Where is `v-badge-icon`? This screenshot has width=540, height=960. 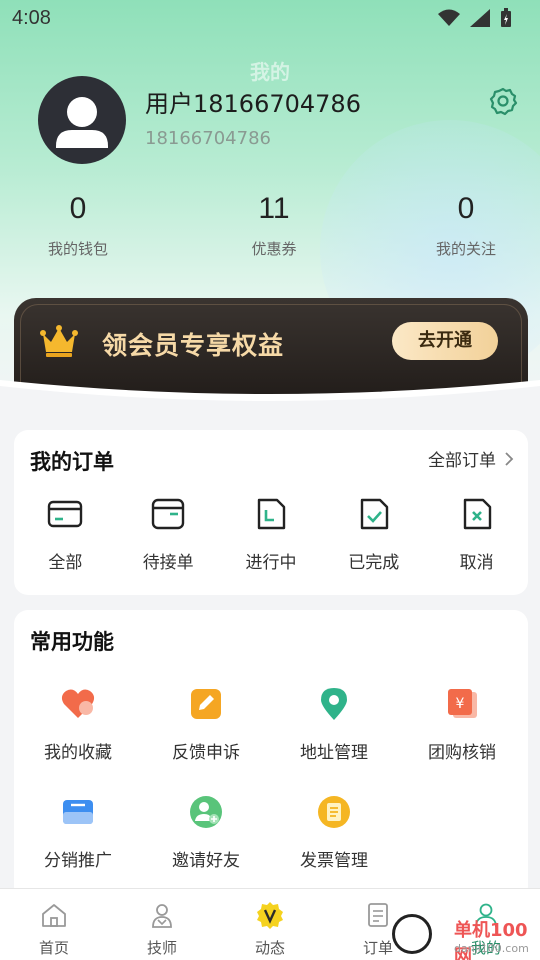 v-badge-icon is located at coordinates (270, 915).